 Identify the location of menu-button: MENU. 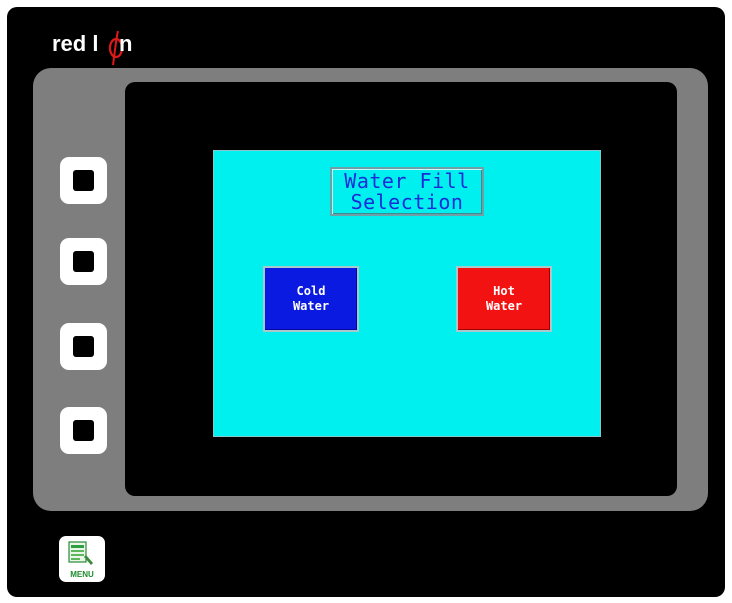
(82, 559).